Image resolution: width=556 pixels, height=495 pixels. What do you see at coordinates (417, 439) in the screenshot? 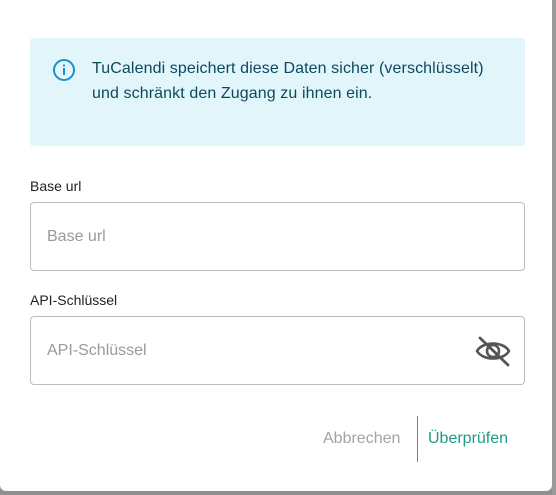
I see `button-divider` at bounding box center [417, 439].